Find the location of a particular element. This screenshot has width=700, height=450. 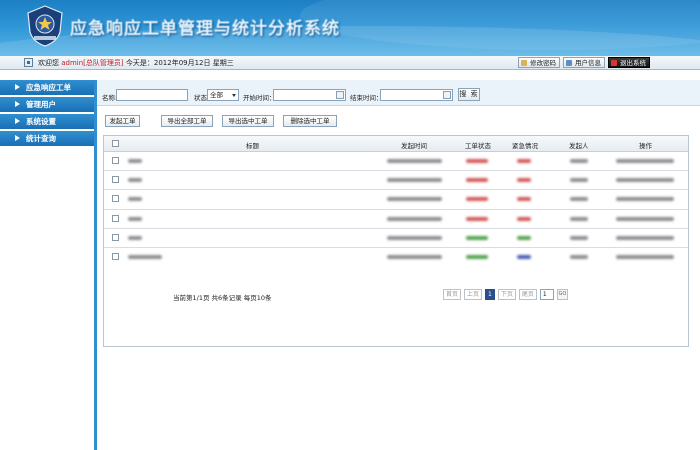

goto-page-input: 1 is located at coordinates (546, 294).